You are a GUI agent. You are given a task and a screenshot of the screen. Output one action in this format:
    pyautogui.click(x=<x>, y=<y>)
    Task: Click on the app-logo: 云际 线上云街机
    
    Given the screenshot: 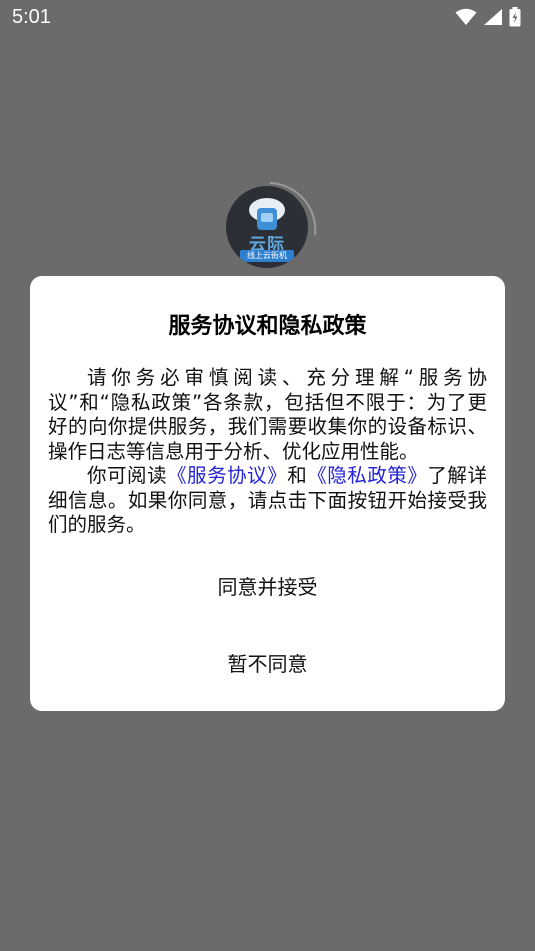 What is the action you would take?
    pyautogui.click(x=270, y=230)
    